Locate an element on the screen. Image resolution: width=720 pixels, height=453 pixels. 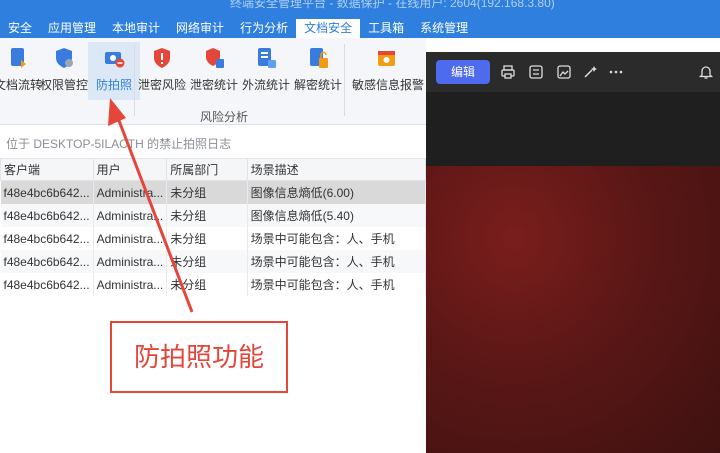
menu-tab-system-management: 系统管理 is located at coordinates (444, 28).